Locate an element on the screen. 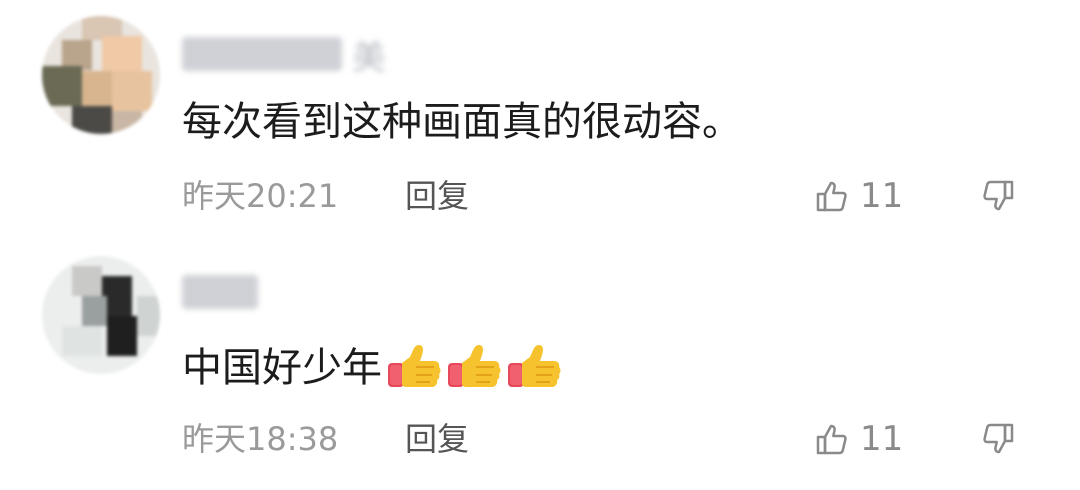 Image resolution: width=1080 pixels, height=490 pixels. comment-text: 中国好少年 is located at coordinates (374, 368).